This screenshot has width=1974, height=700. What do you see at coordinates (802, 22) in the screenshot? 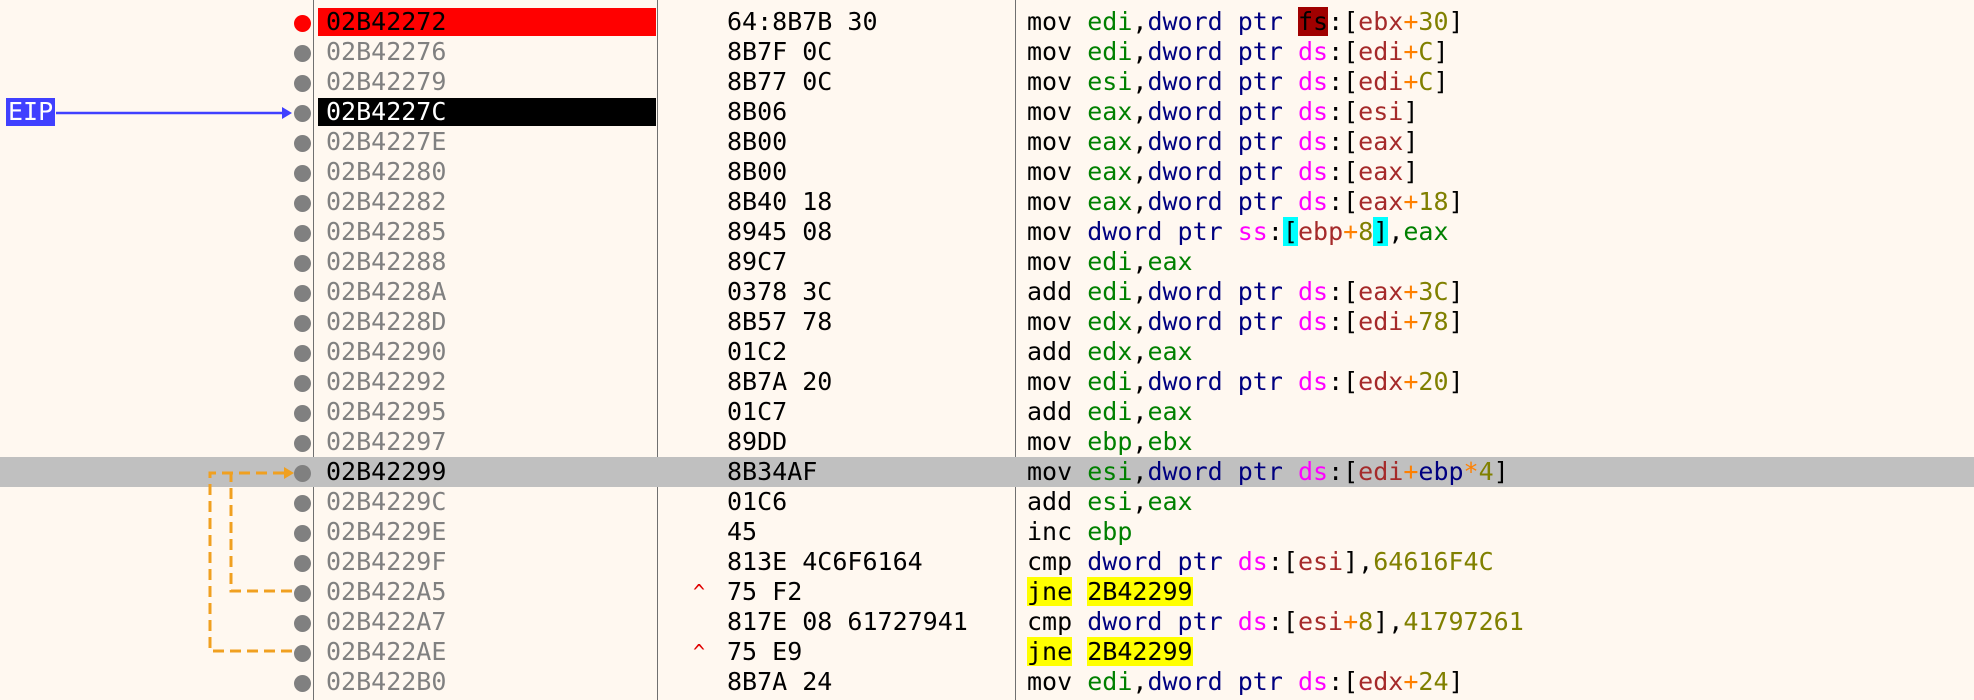
I see `instruction-bytes: 64:8B7B 30` at bounding box center [802, 22].